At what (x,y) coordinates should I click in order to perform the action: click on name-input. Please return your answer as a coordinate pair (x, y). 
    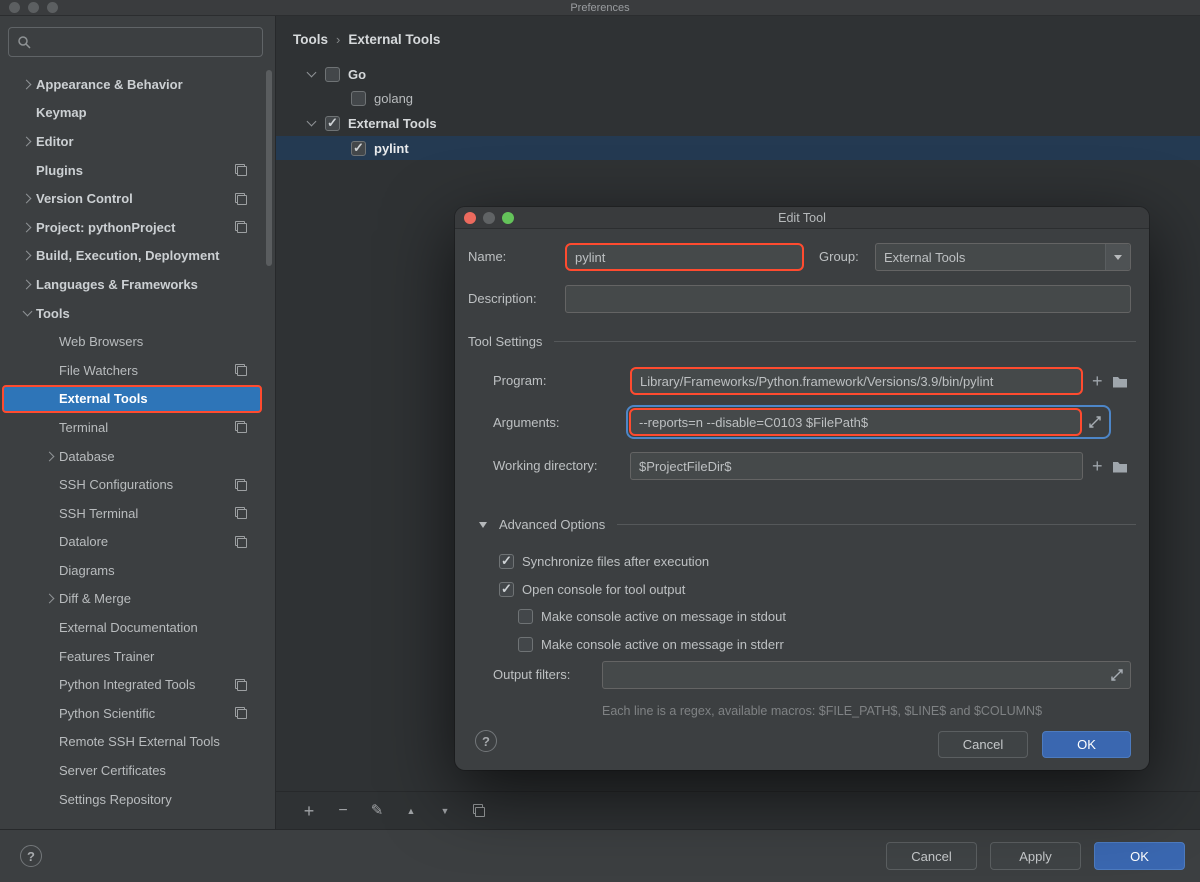
    Looking at the image, I should click on (684, 257).